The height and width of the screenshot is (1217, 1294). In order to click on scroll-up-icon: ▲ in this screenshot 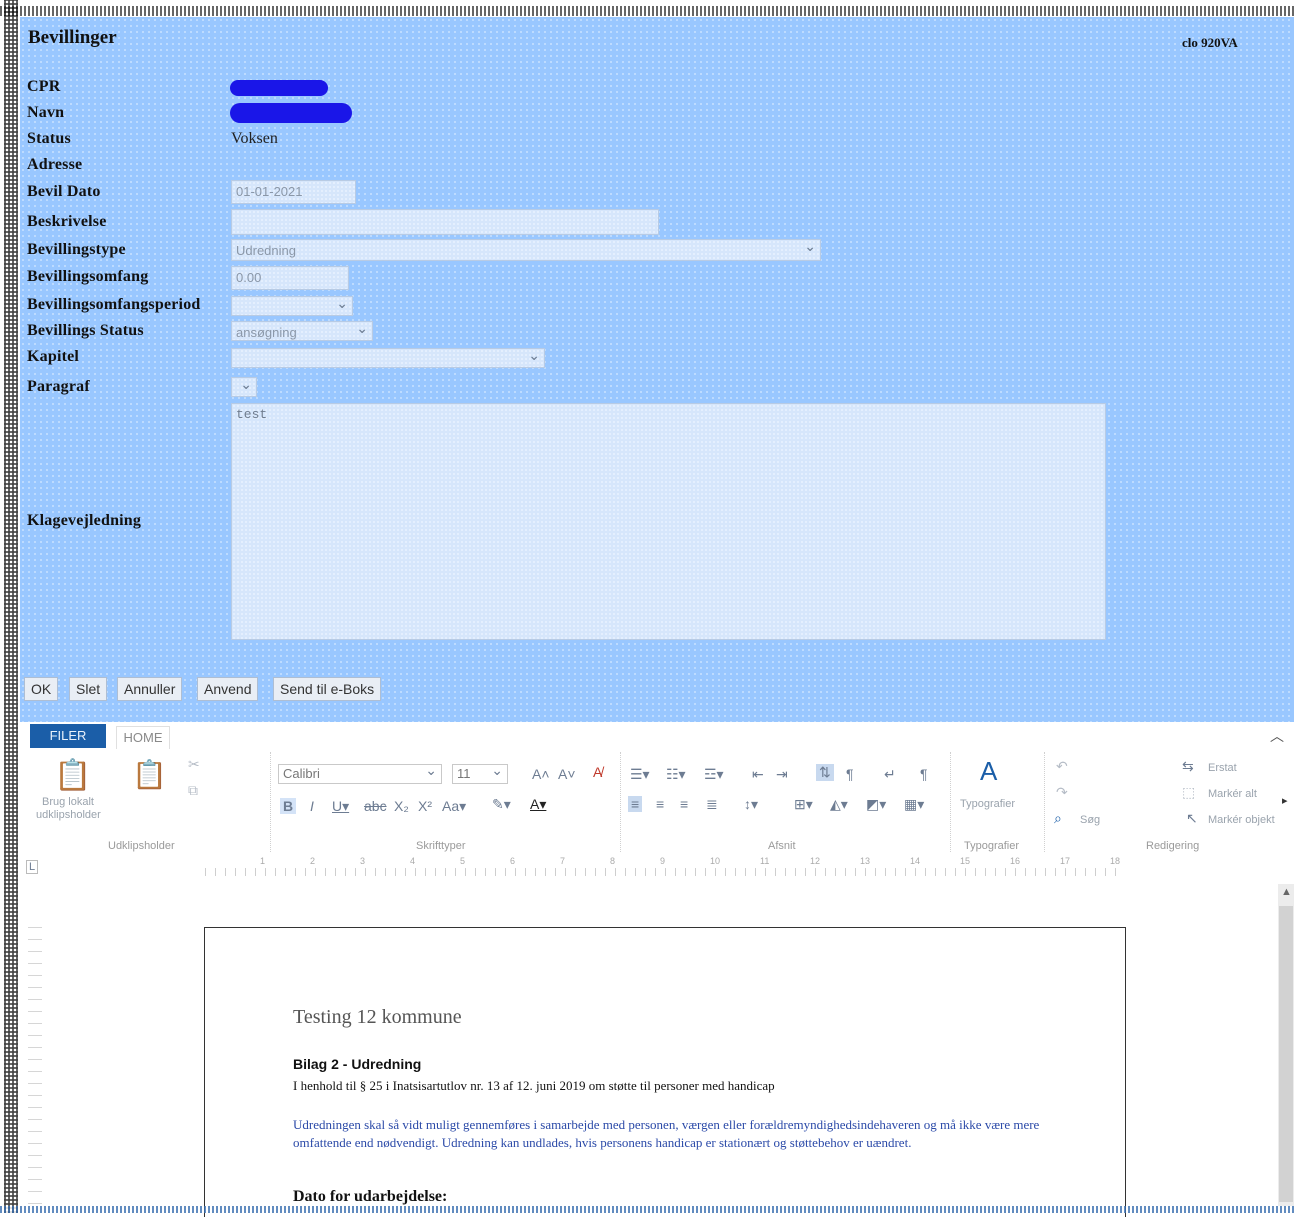, I will do `click(1286, 892)`.